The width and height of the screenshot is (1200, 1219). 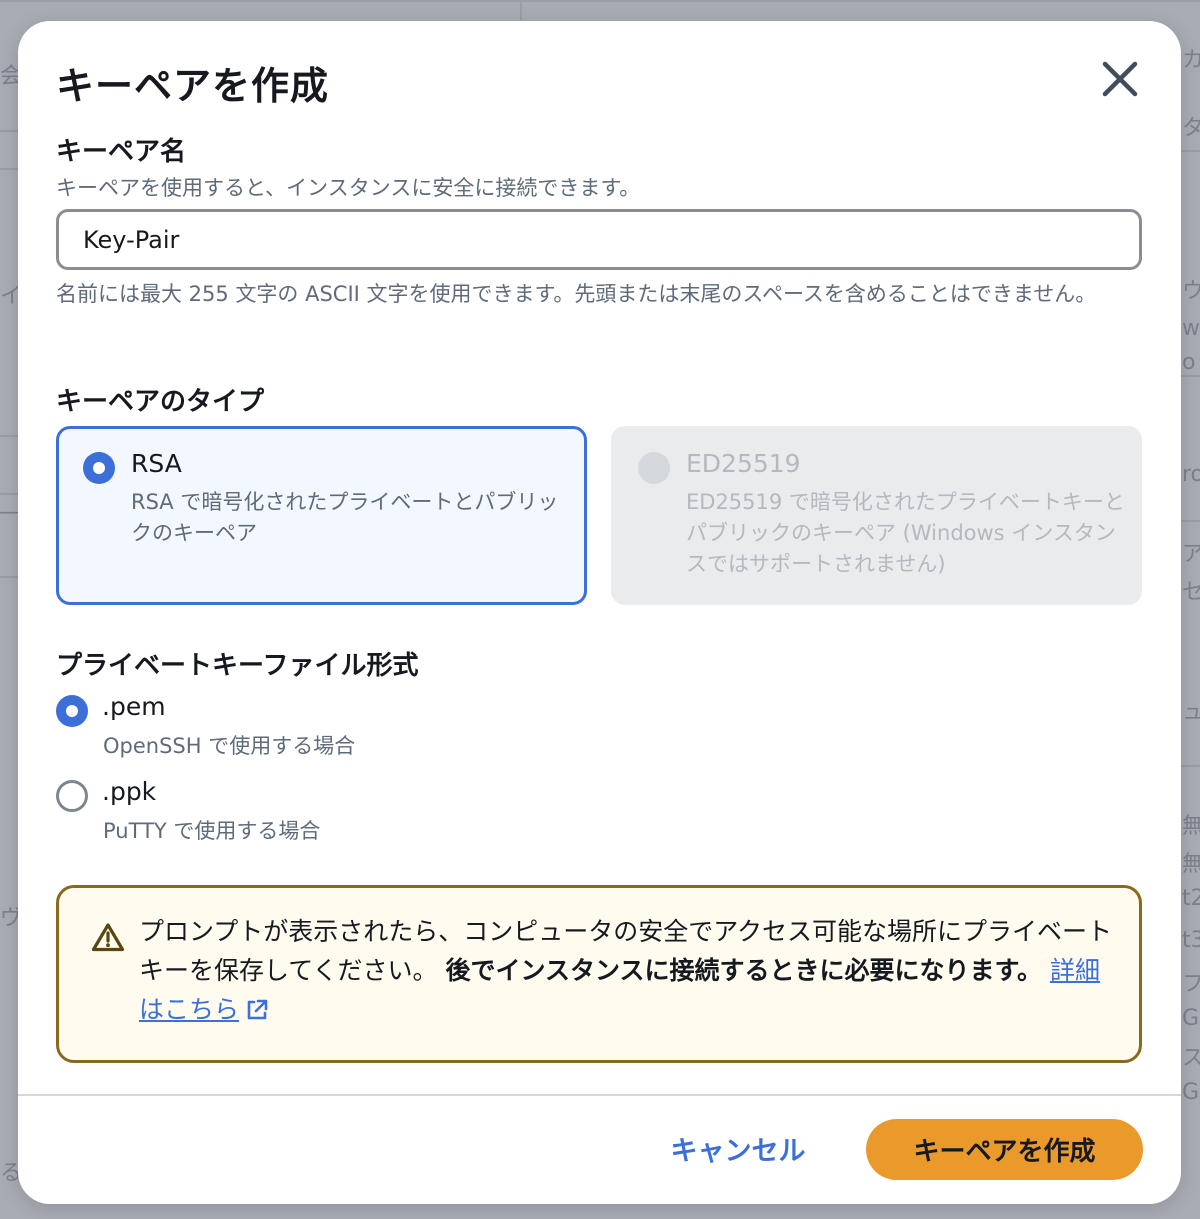 What do you see at coordinates (108, 939) in the screenshot?
I see `warning-icon` at bounding box center [108, 939].